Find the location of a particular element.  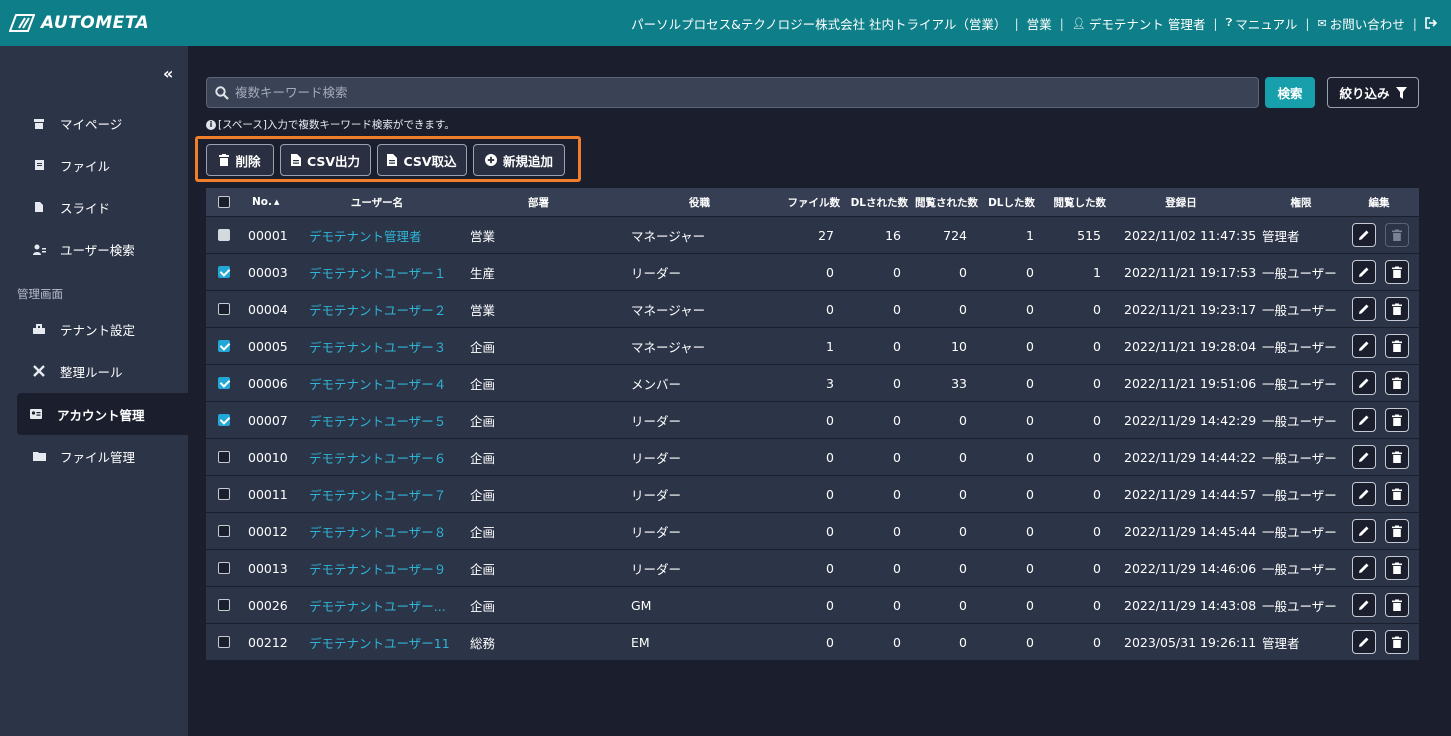

cell-file-count: 1 is located at coordinates (830, 346).